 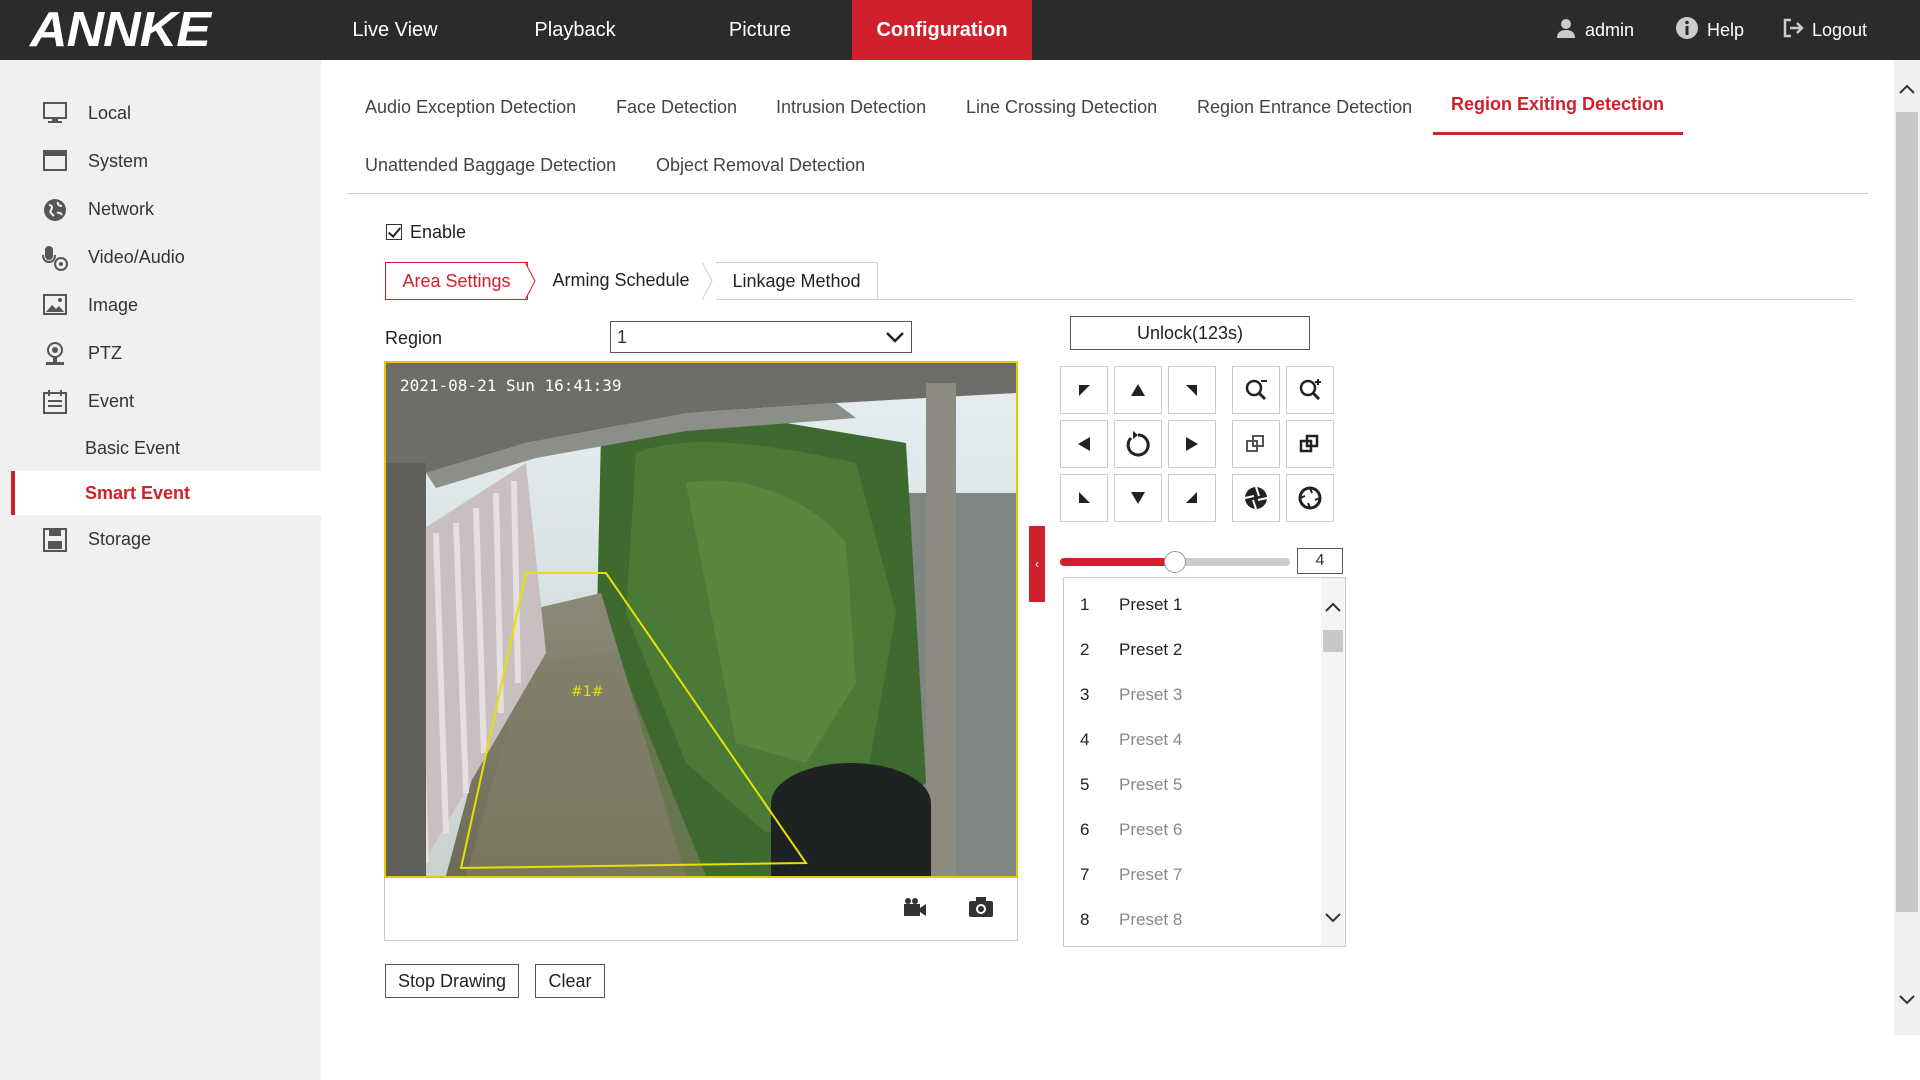 What do you see at coordinates (160, 161) in the screenshot?
I see `sidebar-item-system: System` at bounding box center [160, 161].